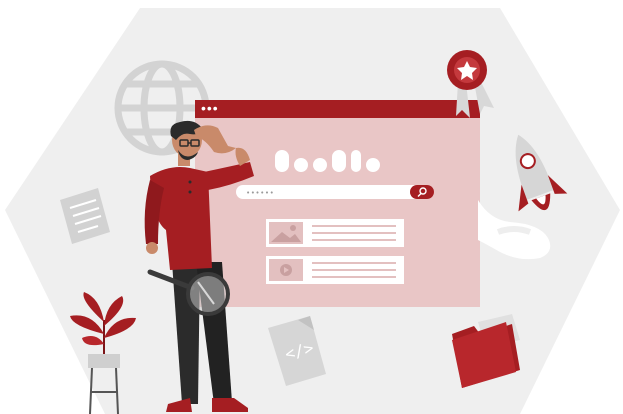 This screenshot has height=414, width=623. I want to click on search-result-image, so click(335, 233).